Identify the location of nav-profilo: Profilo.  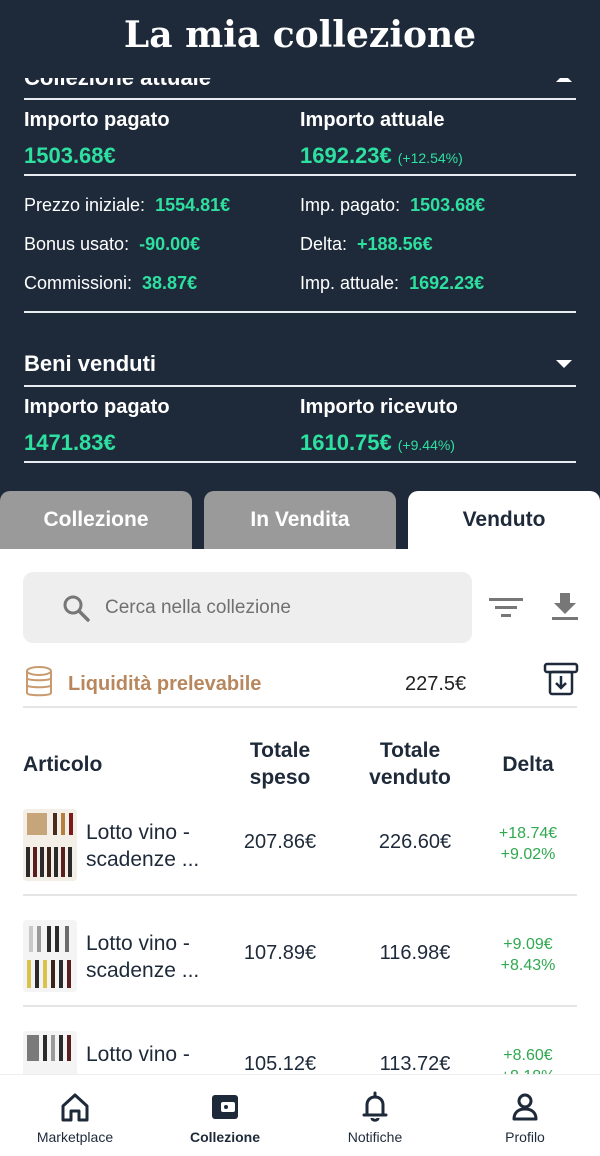
(525, 1115).